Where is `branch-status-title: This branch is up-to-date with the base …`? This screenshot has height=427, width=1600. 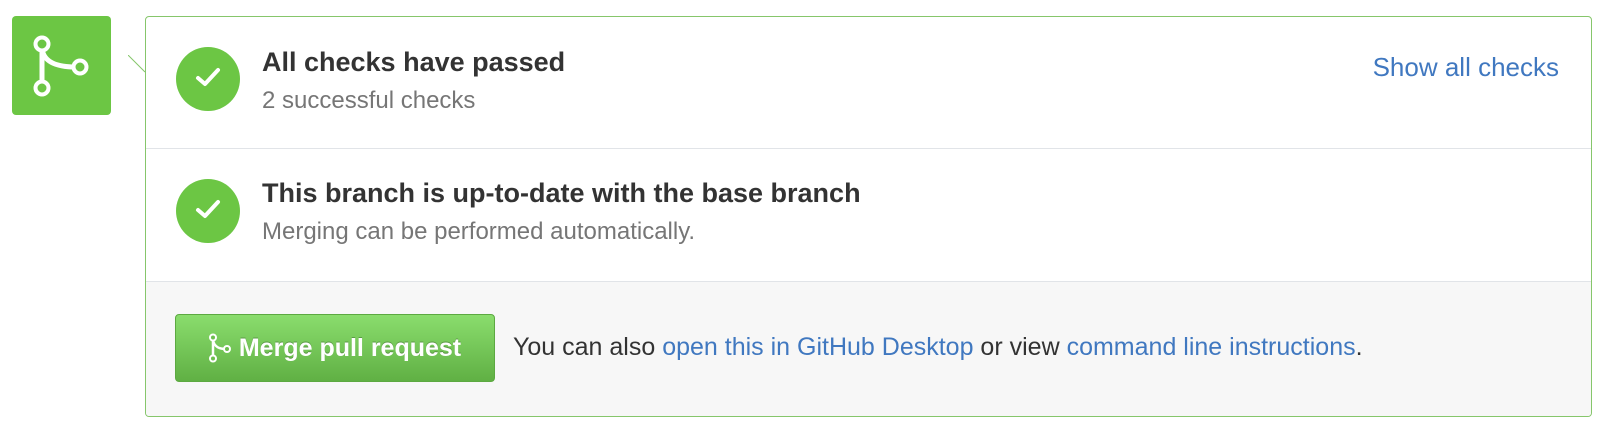 branch-status-title: This branch is up-to-date with the base … is located at coordinates (561, 193).